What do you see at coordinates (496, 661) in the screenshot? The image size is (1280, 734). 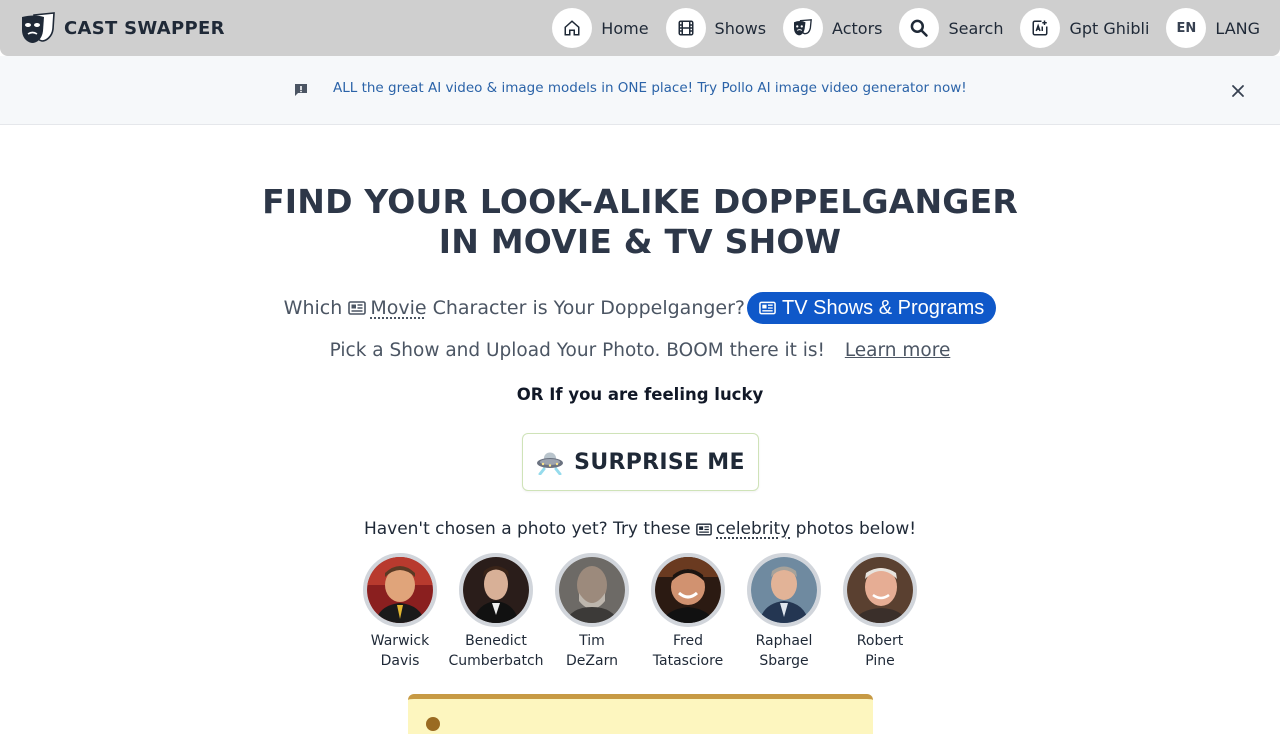 I see `celebrity-last-name: Cumberbatch` at bounding box center [496, 661].